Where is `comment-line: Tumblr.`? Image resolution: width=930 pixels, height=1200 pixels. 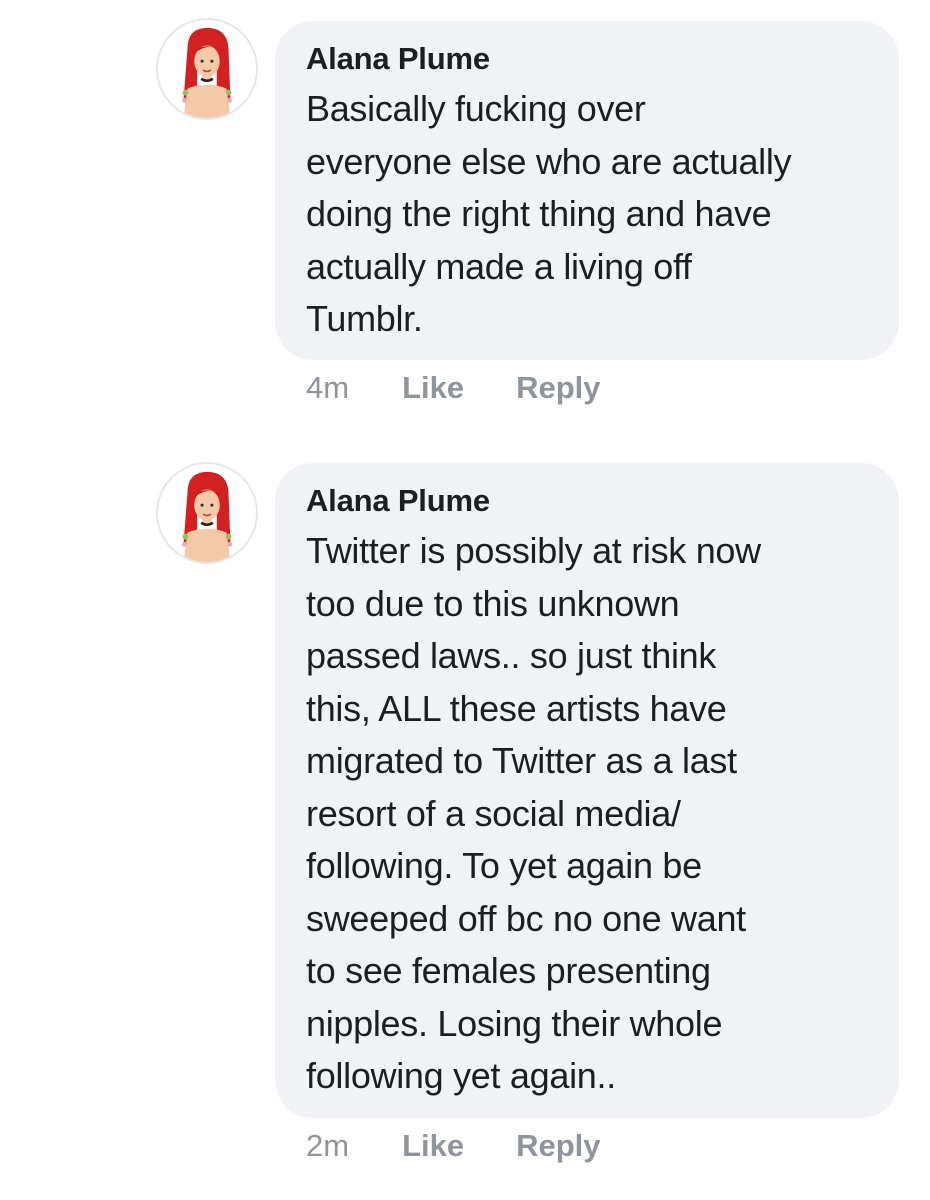
comment-line: Tumblr. is located at coordinates (364, 318).